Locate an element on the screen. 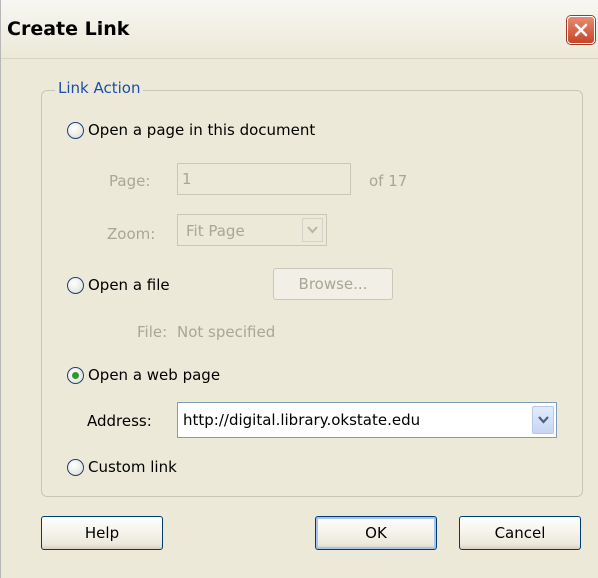 The height and width of the screenshot is (578, 598). radio-open-web-page: Open a web page is located at coordinates (143, 375).